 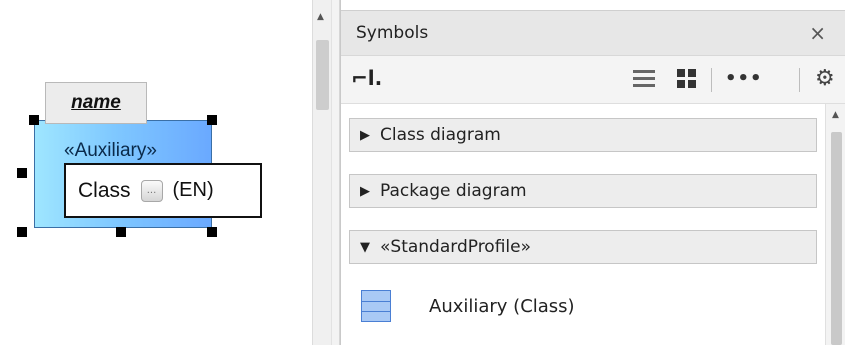 What do you see at coordinates (321, 172) in the screenshot?
I see `canvas-vertical-scrollbar: ▲` at bounding box center [321, 172].